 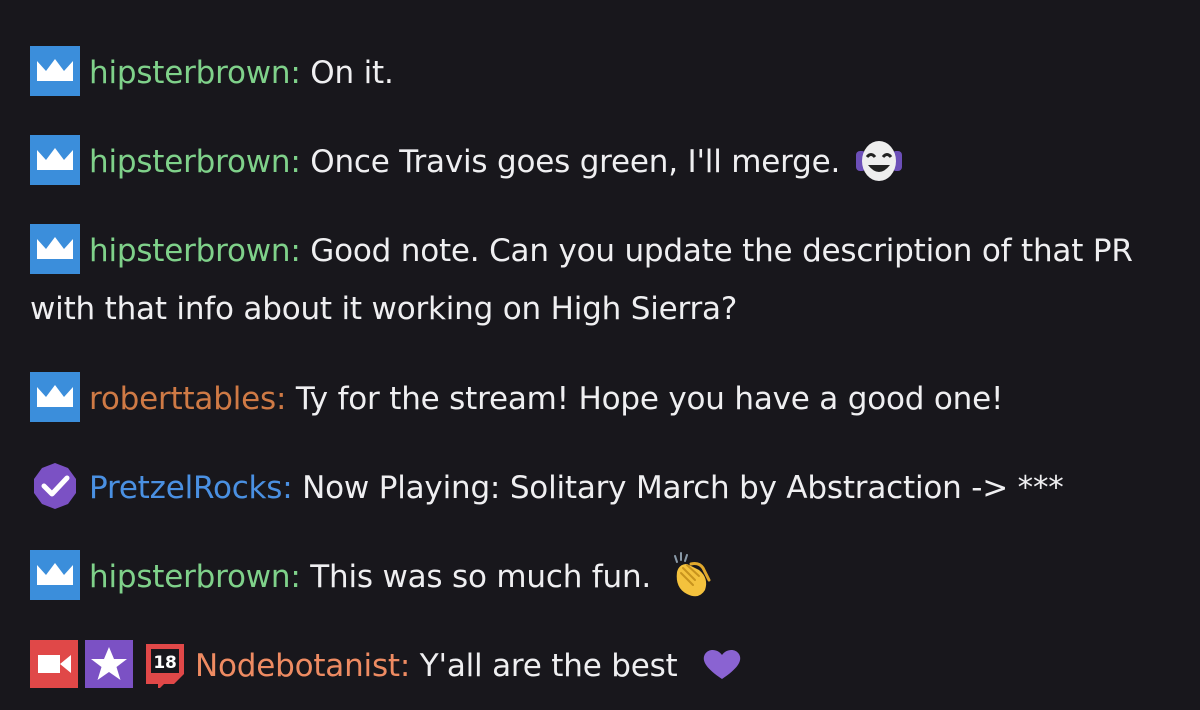 I want to click on chat-message-text: This was so much fun., so click(x=476, y=577).